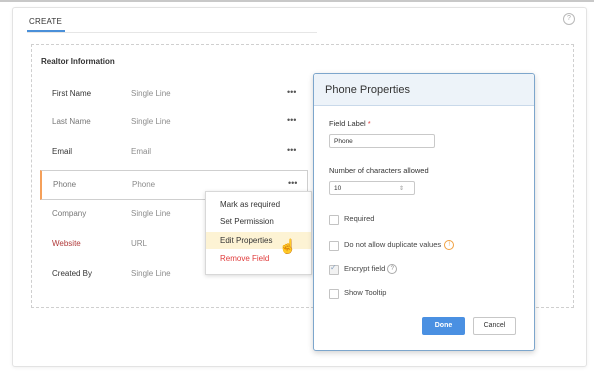 The height and width of the screenshot is (371, 594). I want to click on tab-create: CREATE, so click(45, 21).